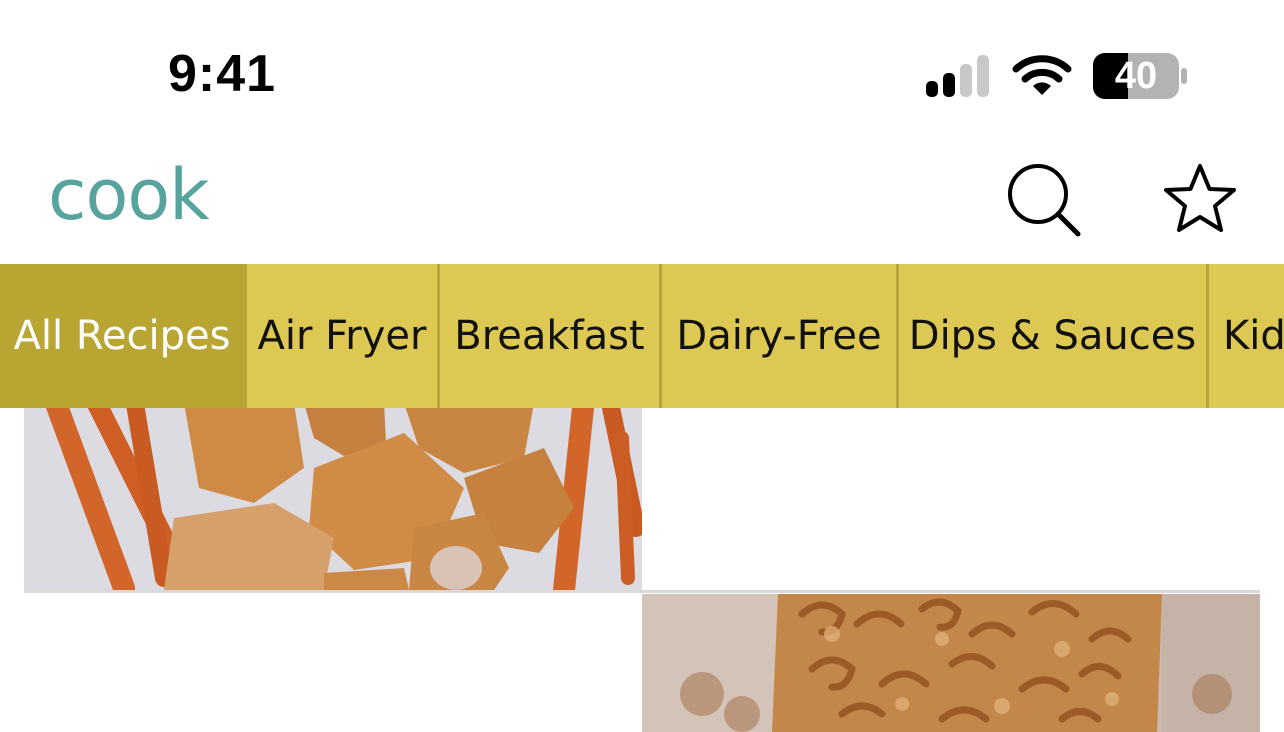  Describe the element at coordinates (1136, 76) in the screenshot. I see `battery-level: 40` at that location.